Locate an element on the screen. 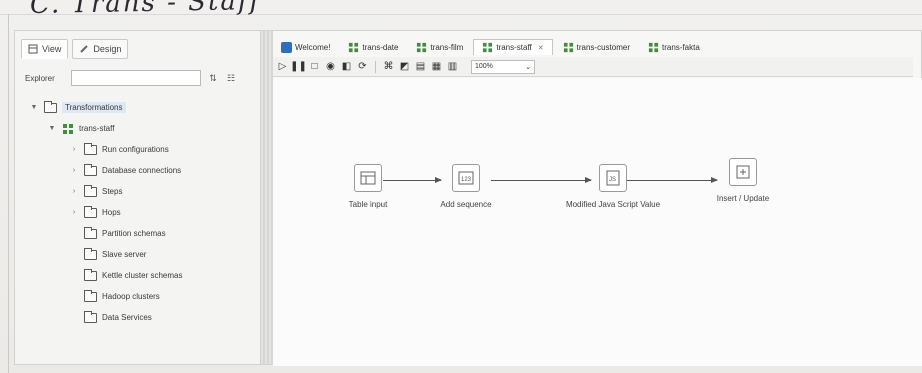 This screenshot has width=922, height=373. tree-item: Kettle cluster schemas is located at coordinates (142, 275).